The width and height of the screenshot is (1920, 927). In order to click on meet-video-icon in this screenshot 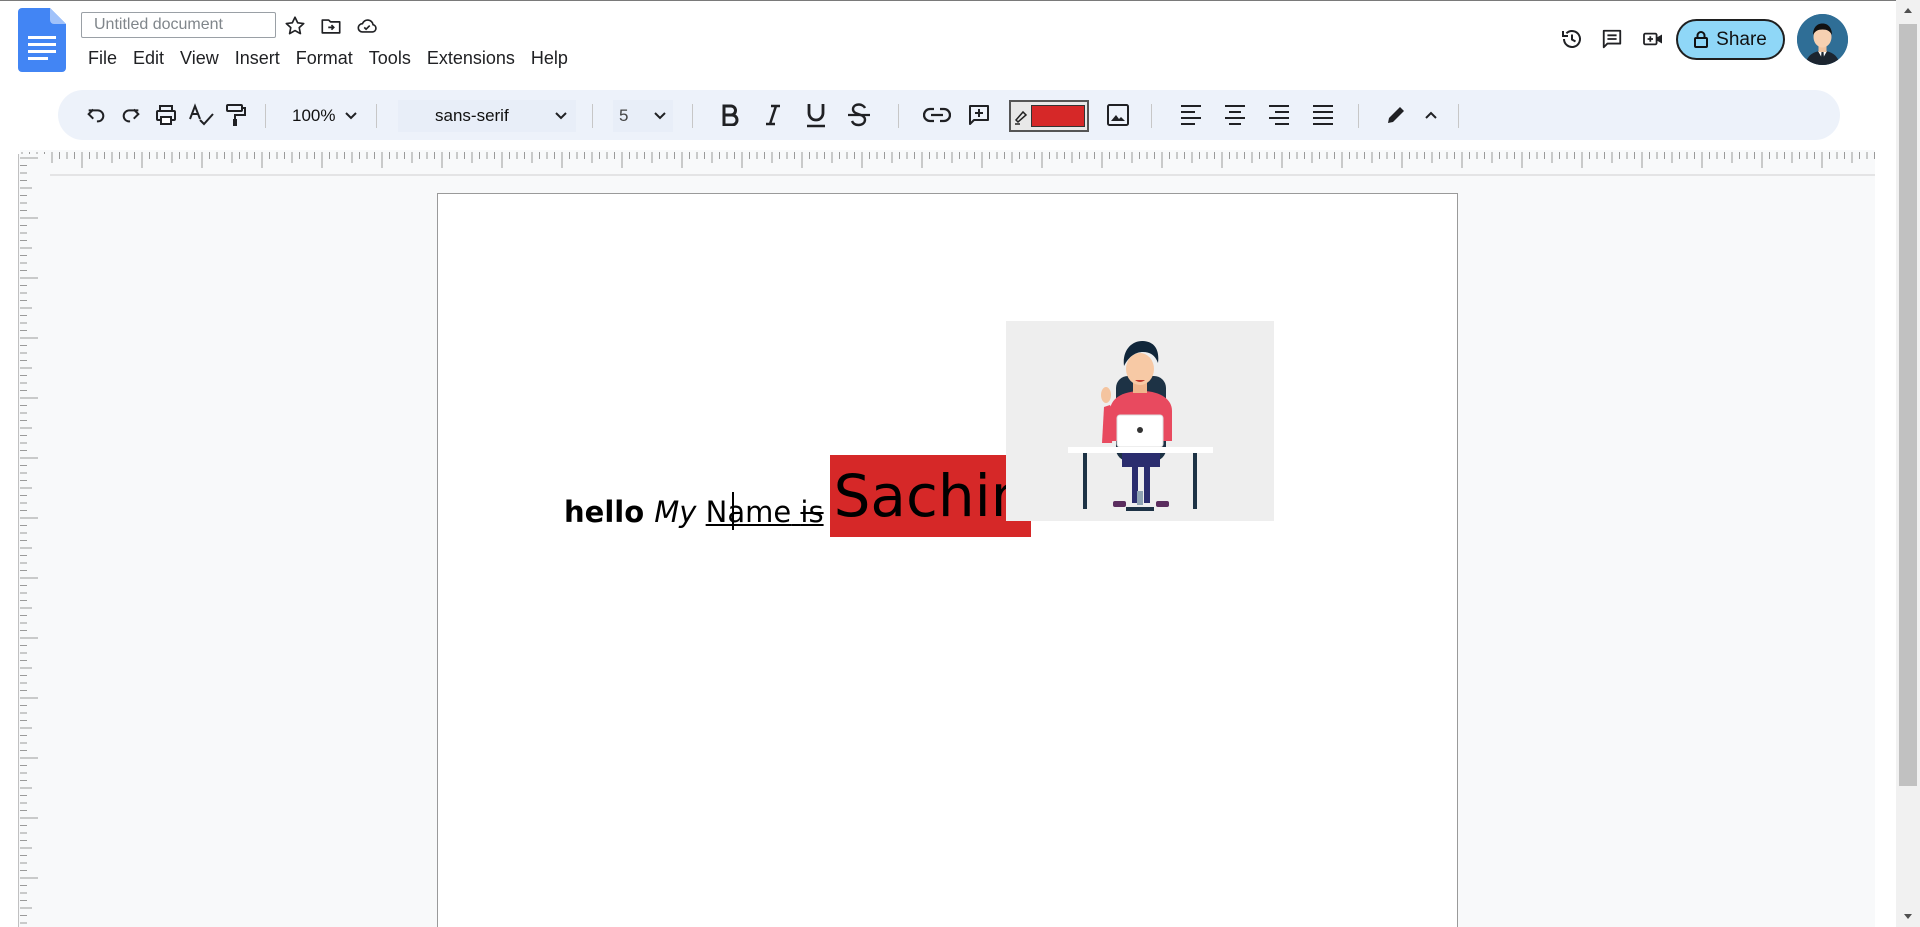, I will do `click(1653, 39)`.